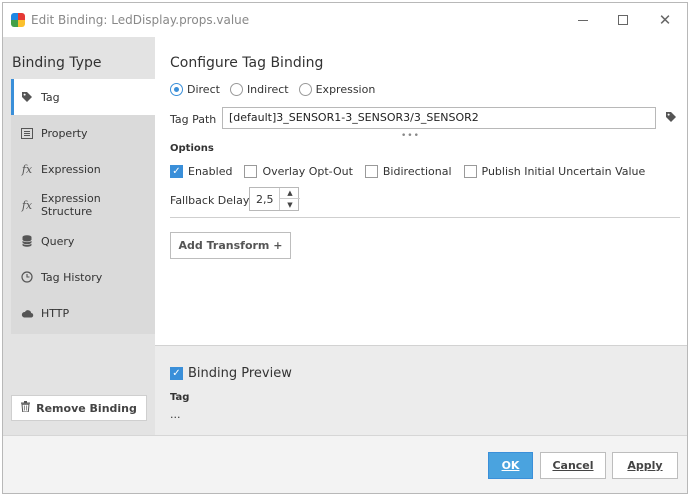  I want to click on tag-browse-button, so click(671, 118).